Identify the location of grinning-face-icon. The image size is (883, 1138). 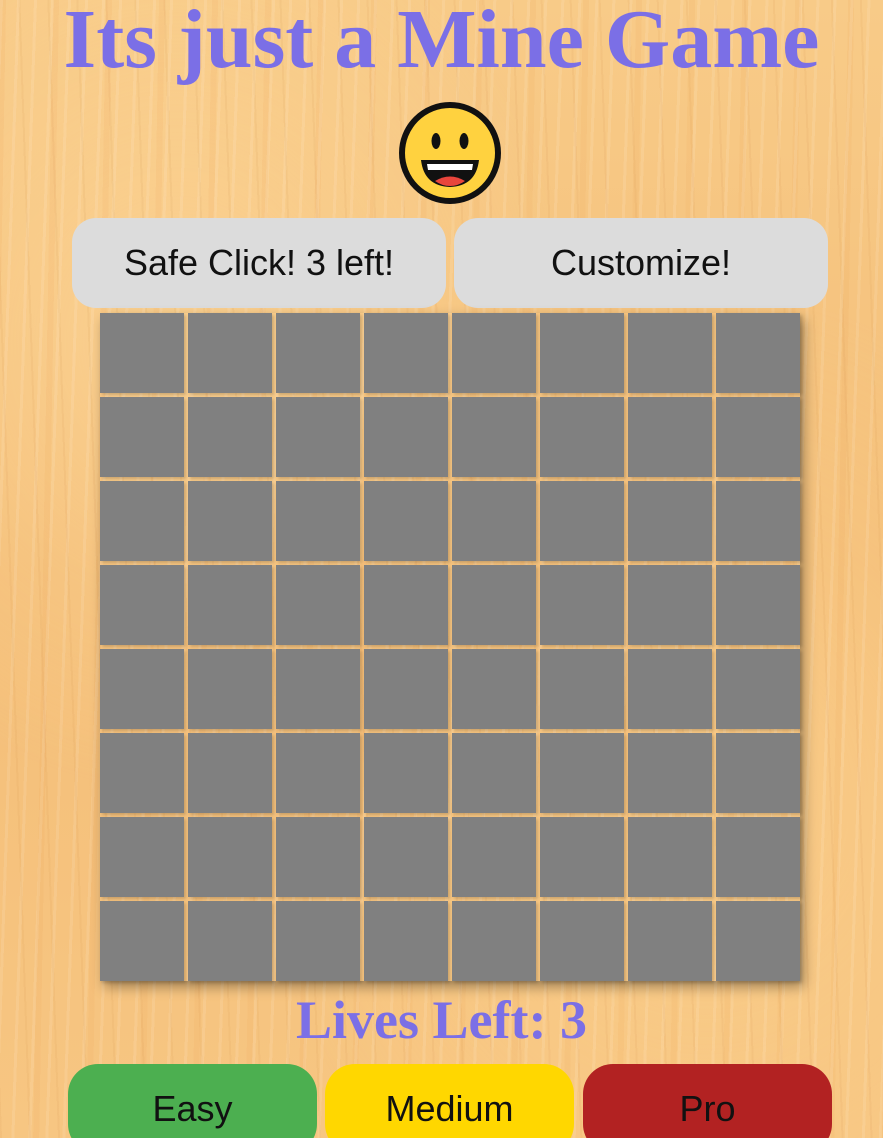
(450, 153).